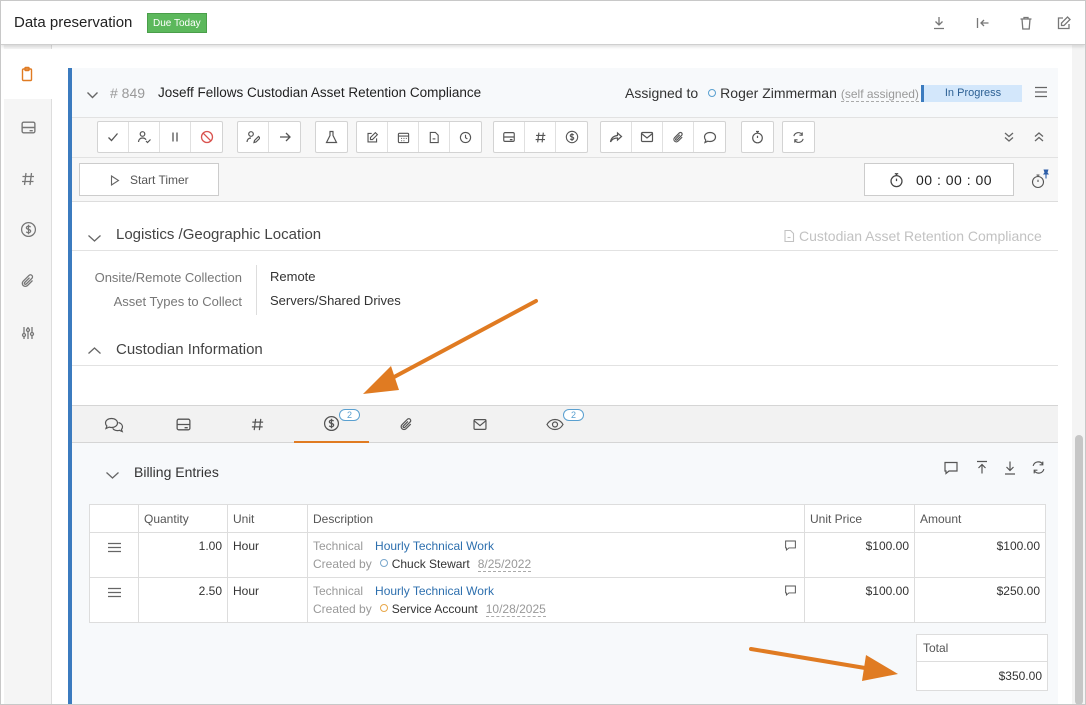  What do you see at coordinates (798, 137) in the screenshot?
I see `refresh-button` at bounding box center [798, 137].